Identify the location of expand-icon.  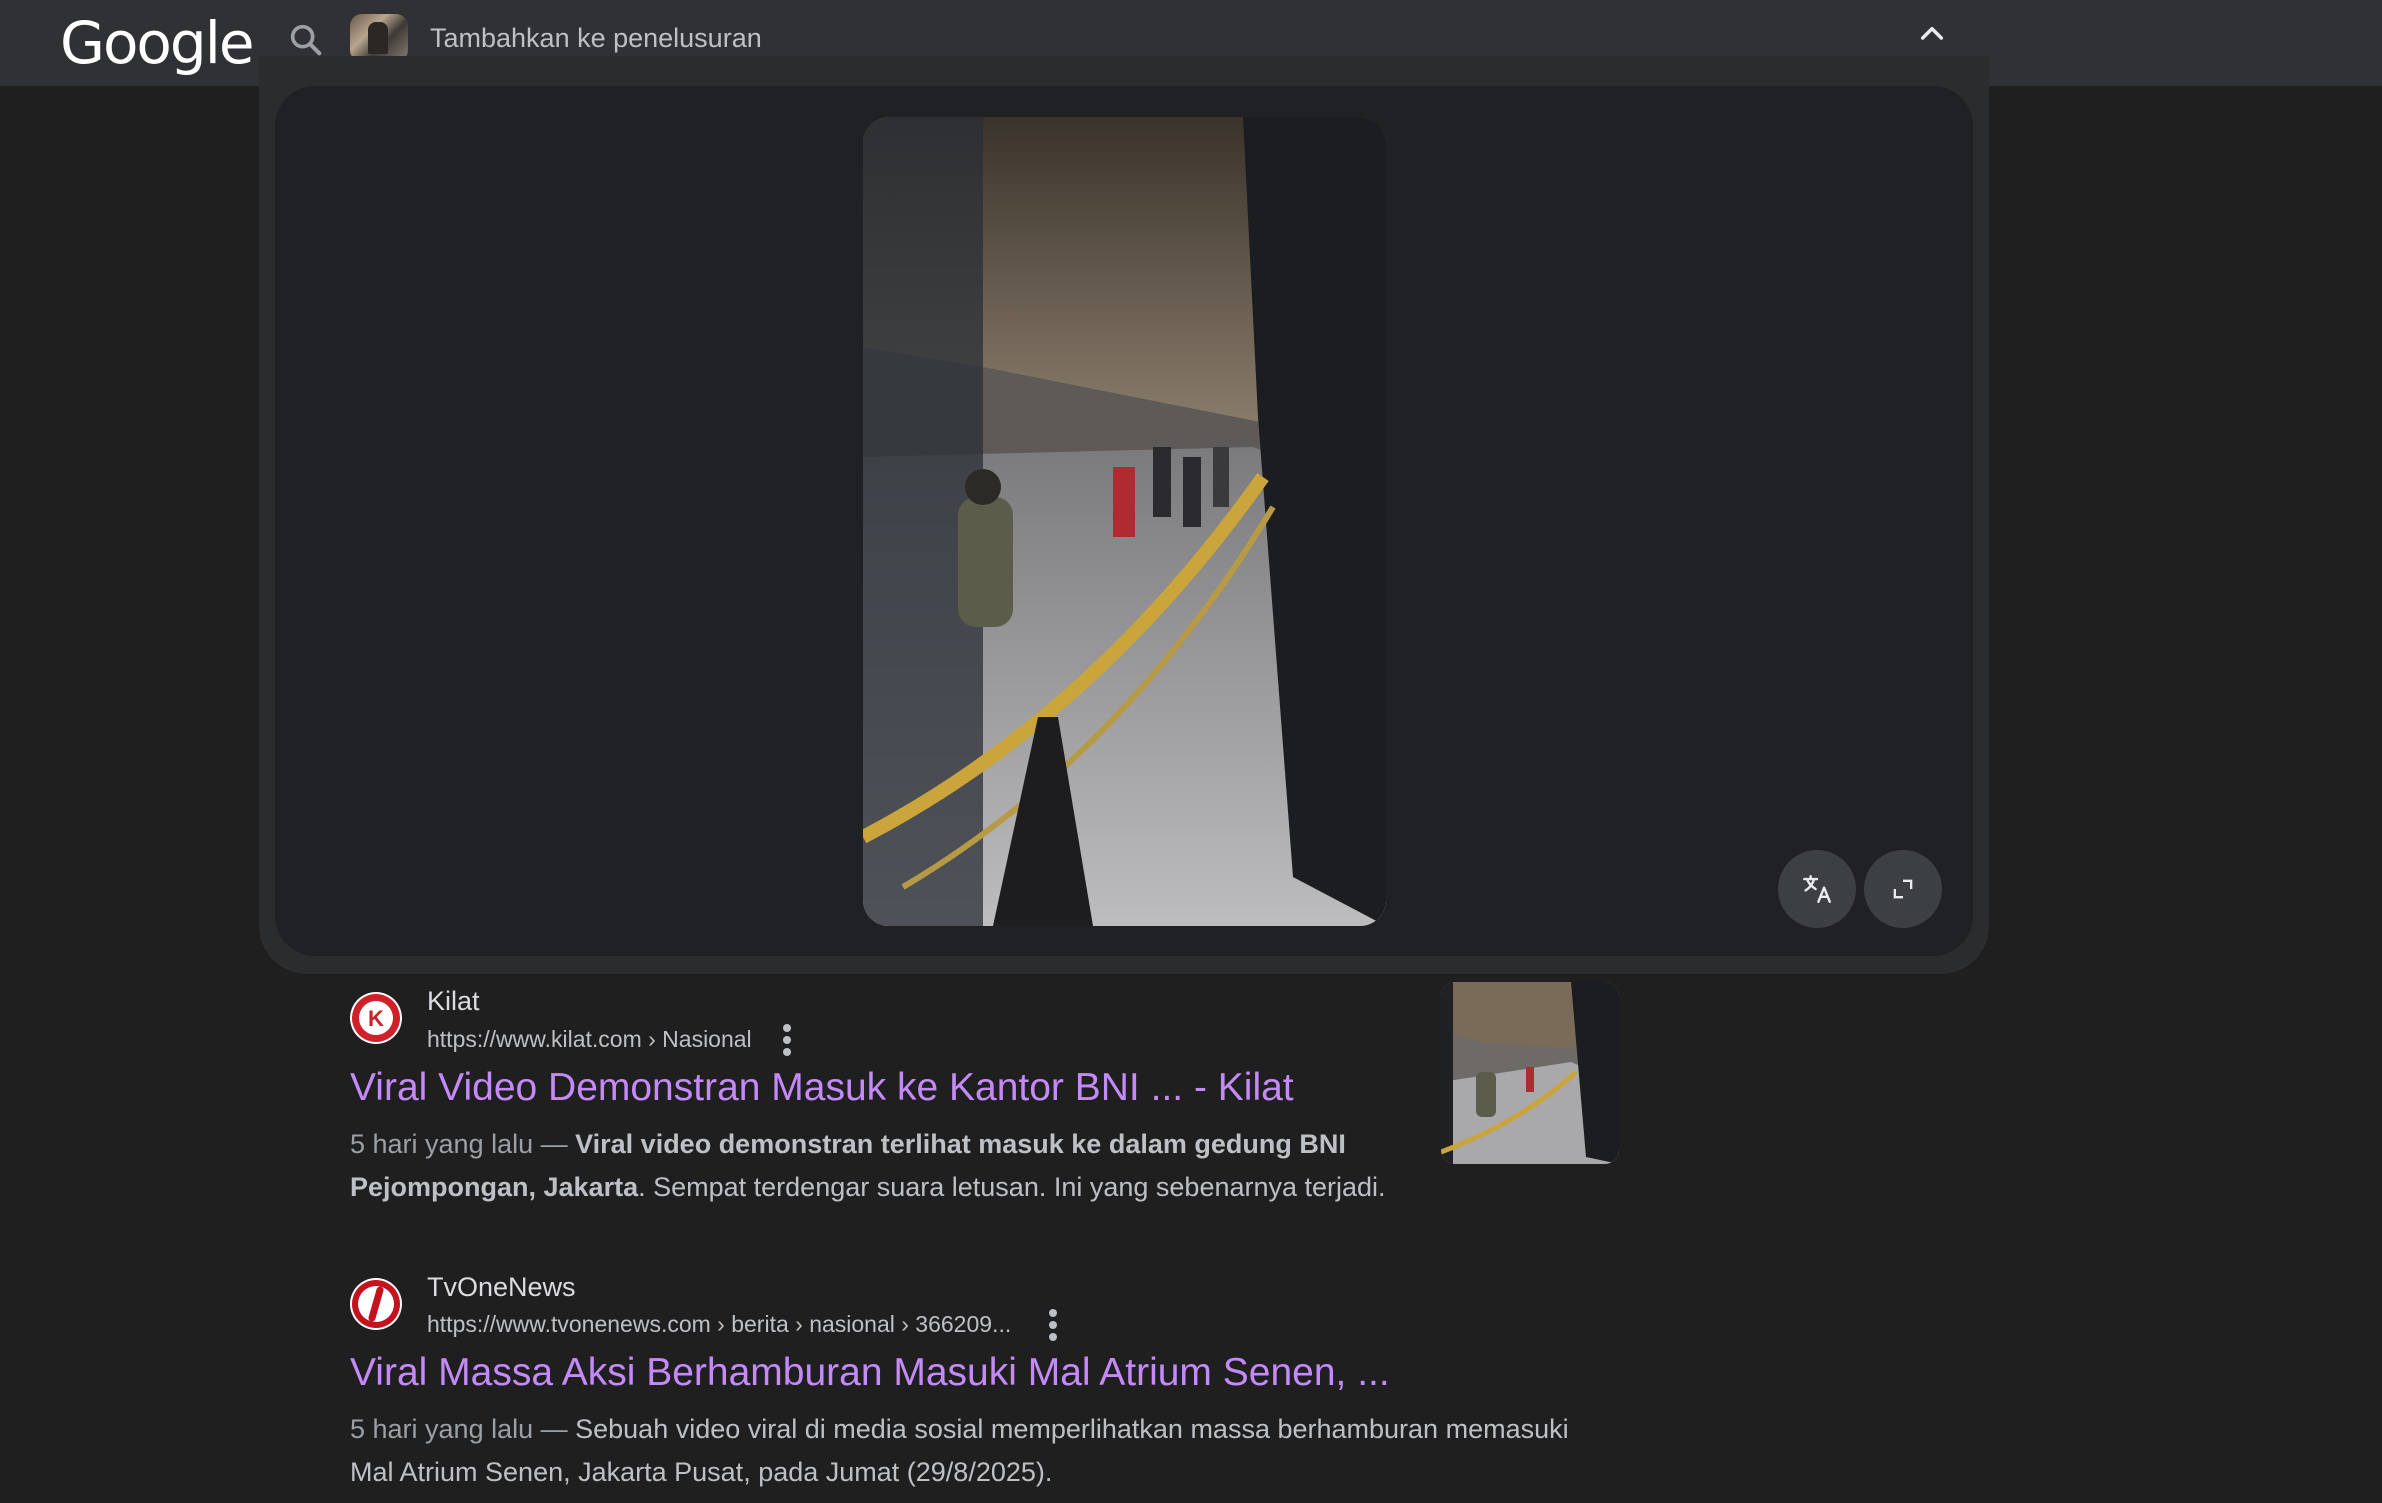
(1903, 889).